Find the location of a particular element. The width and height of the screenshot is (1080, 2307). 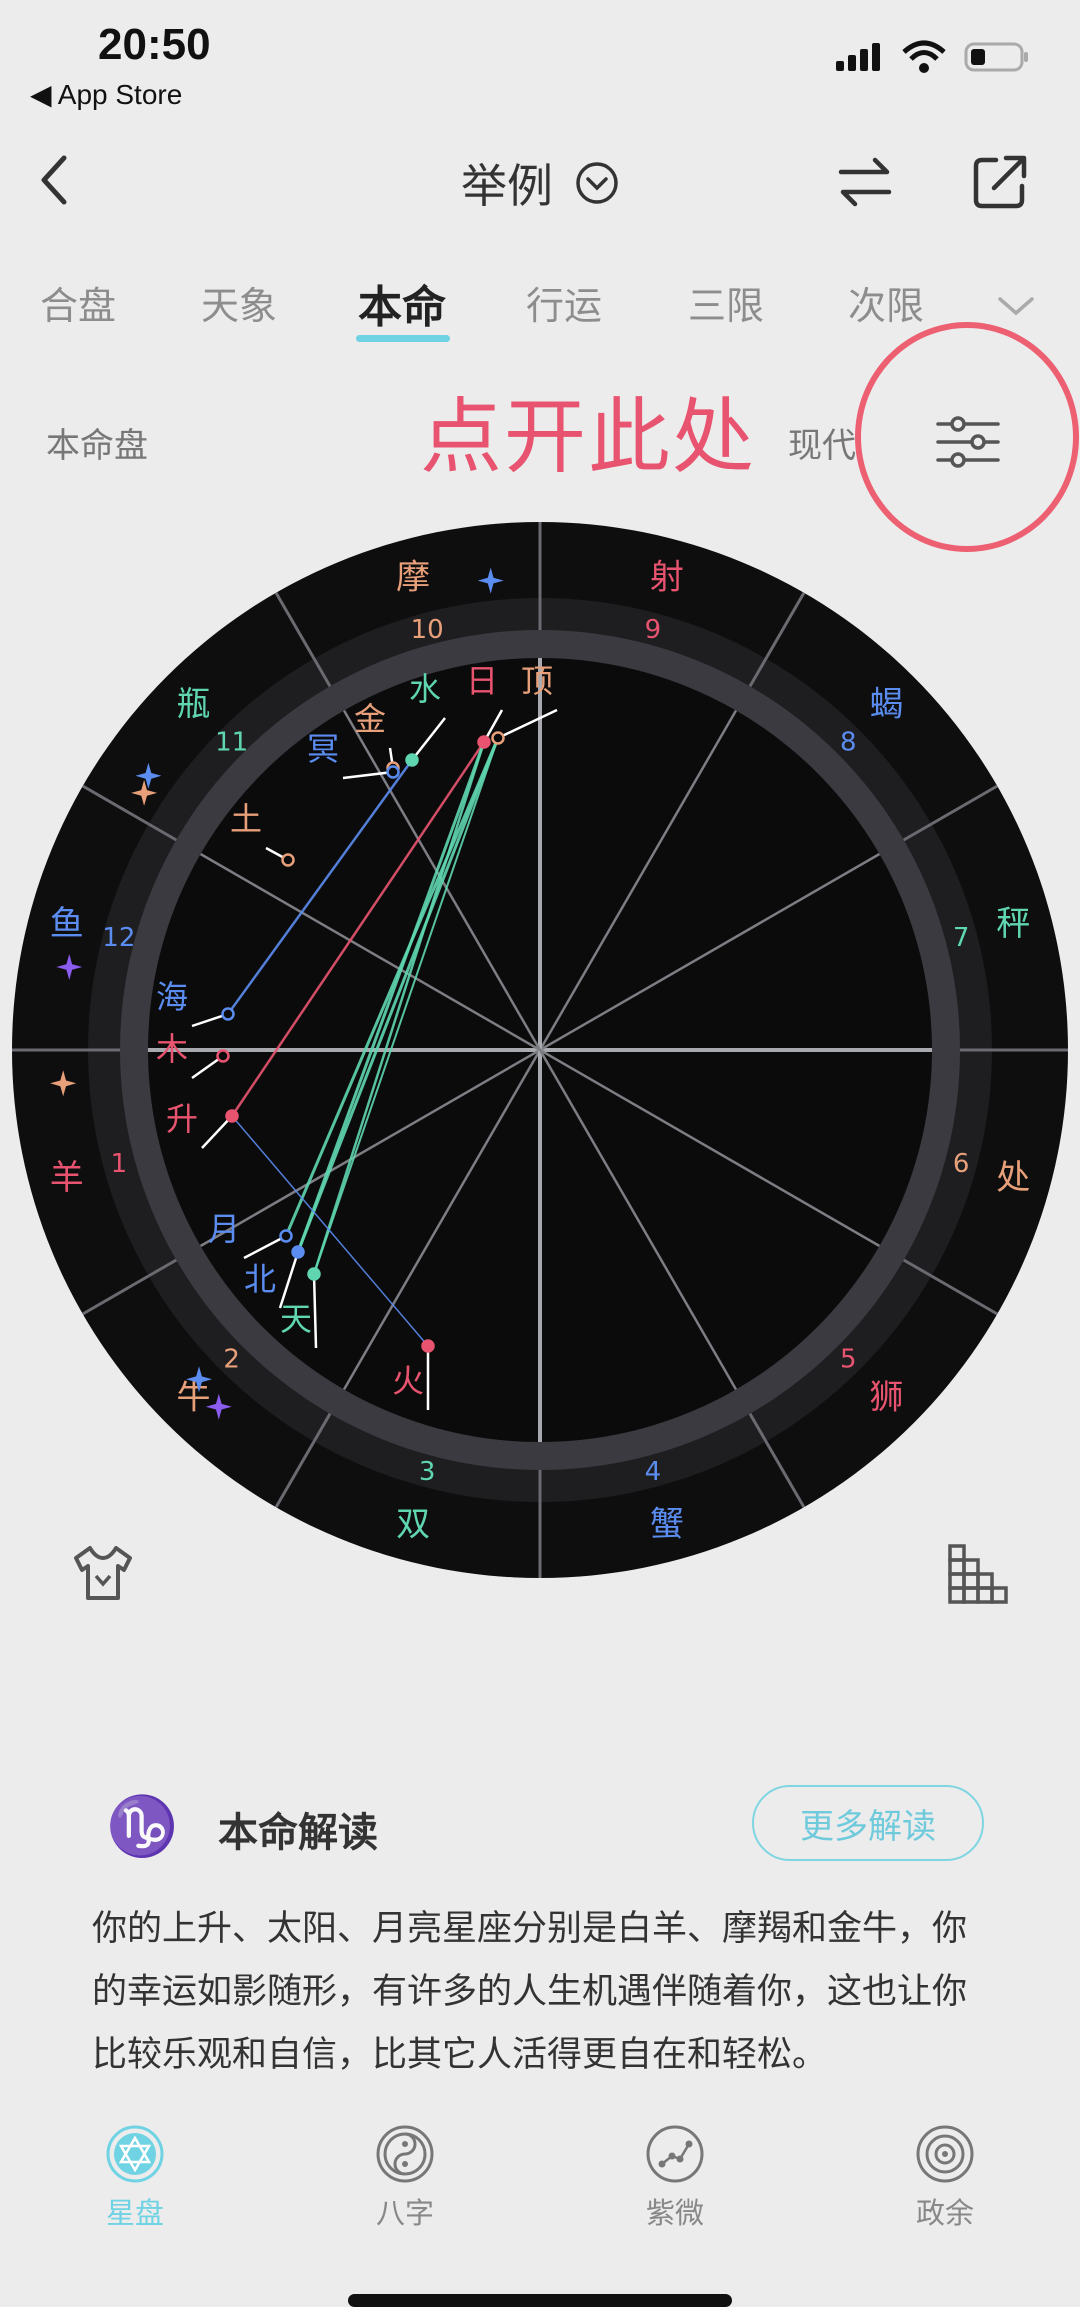

star-of-david-icon is located at coordinates (135, 2154).